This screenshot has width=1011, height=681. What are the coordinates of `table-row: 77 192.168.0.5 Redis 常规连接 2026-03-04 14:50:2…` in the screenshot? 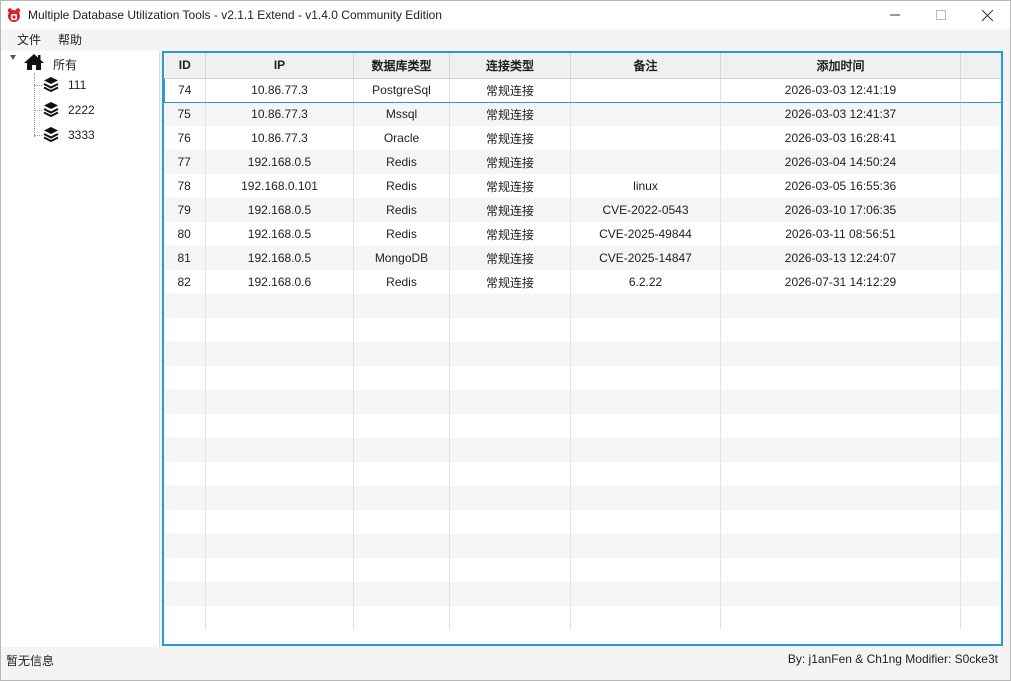 It's located at (582, 162).